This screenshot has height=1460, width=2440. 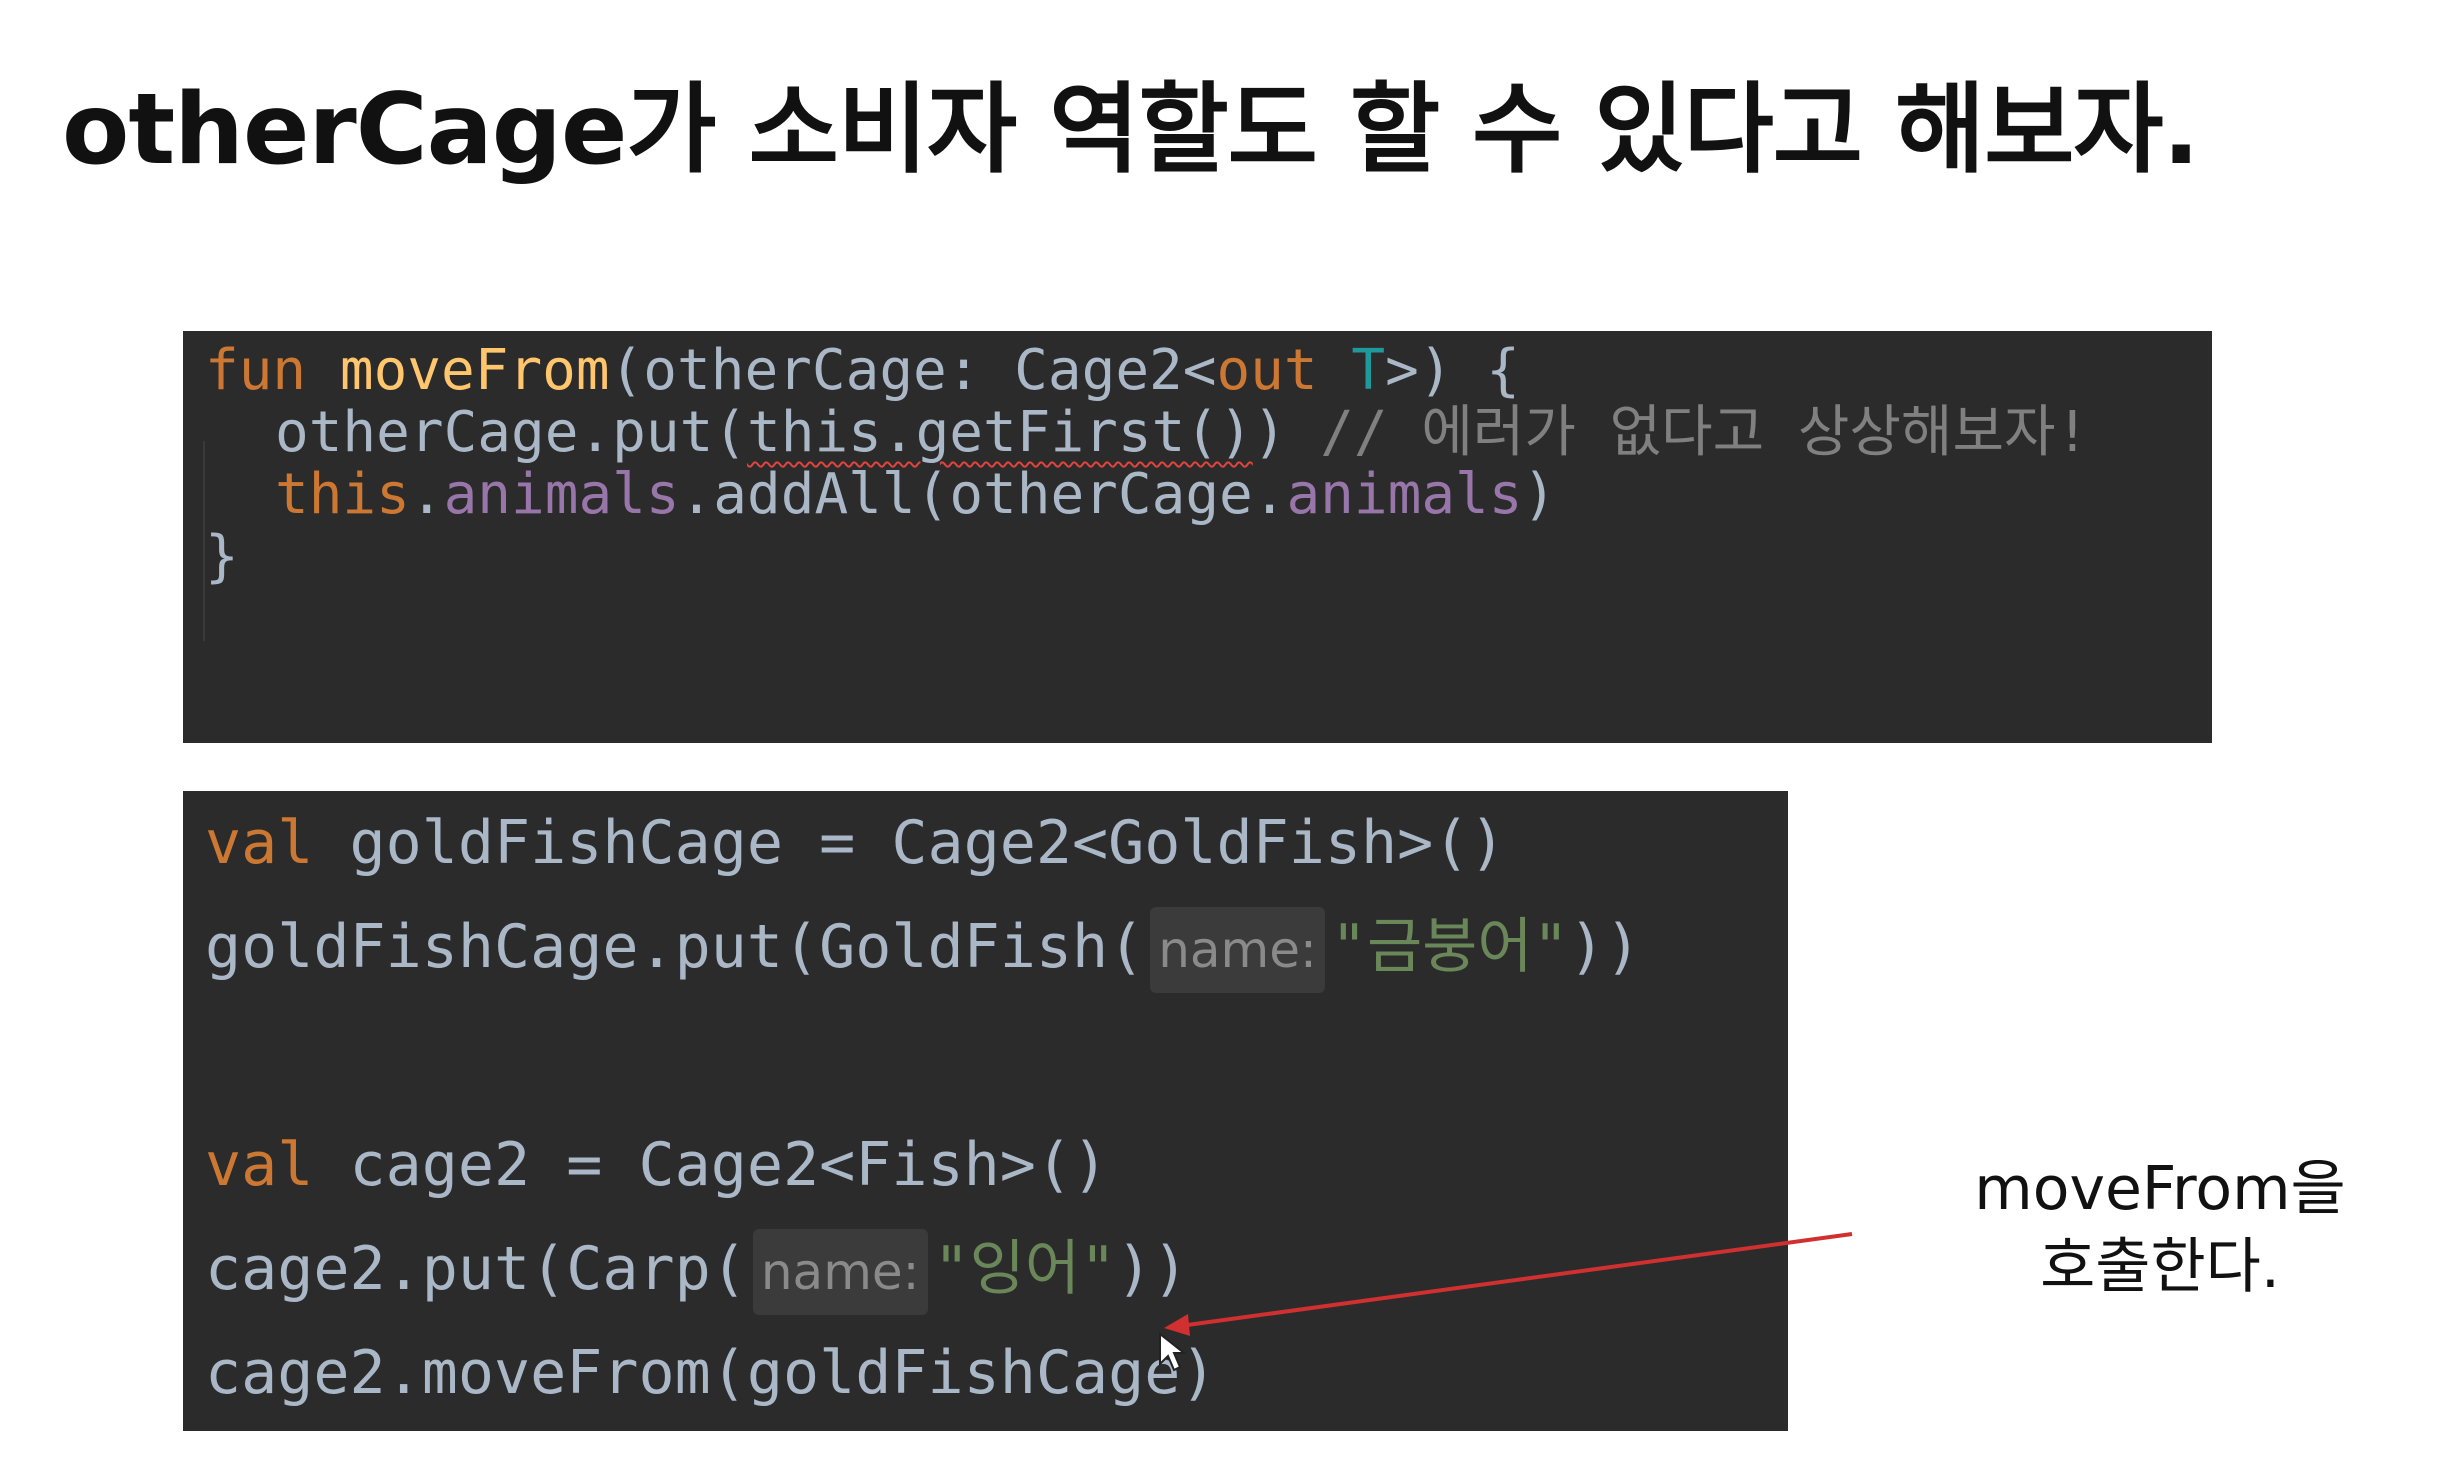 I want to click on code-line-1: val goldFishCage = Cage2<GoldFish>(), so click(x=855, y=843).